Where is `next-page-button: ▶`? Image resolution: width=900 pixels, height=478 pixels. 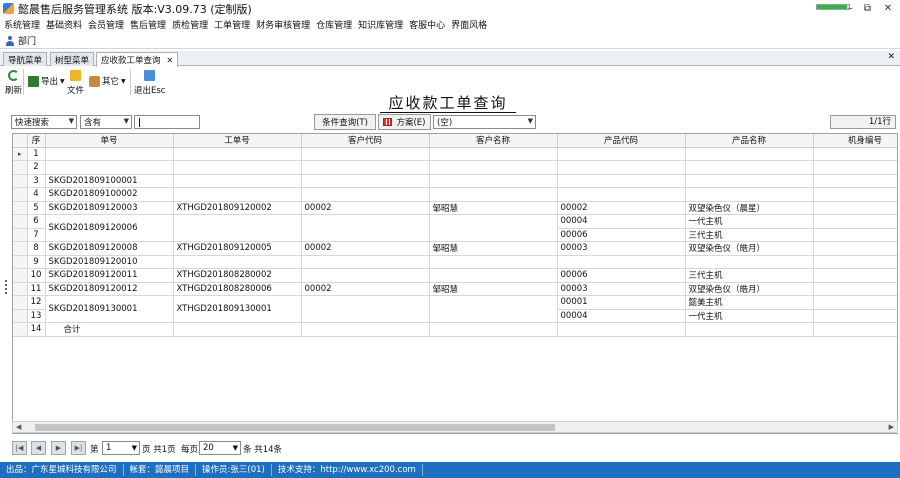 next-page-button: ▶ is located at coordinates (58, 448).